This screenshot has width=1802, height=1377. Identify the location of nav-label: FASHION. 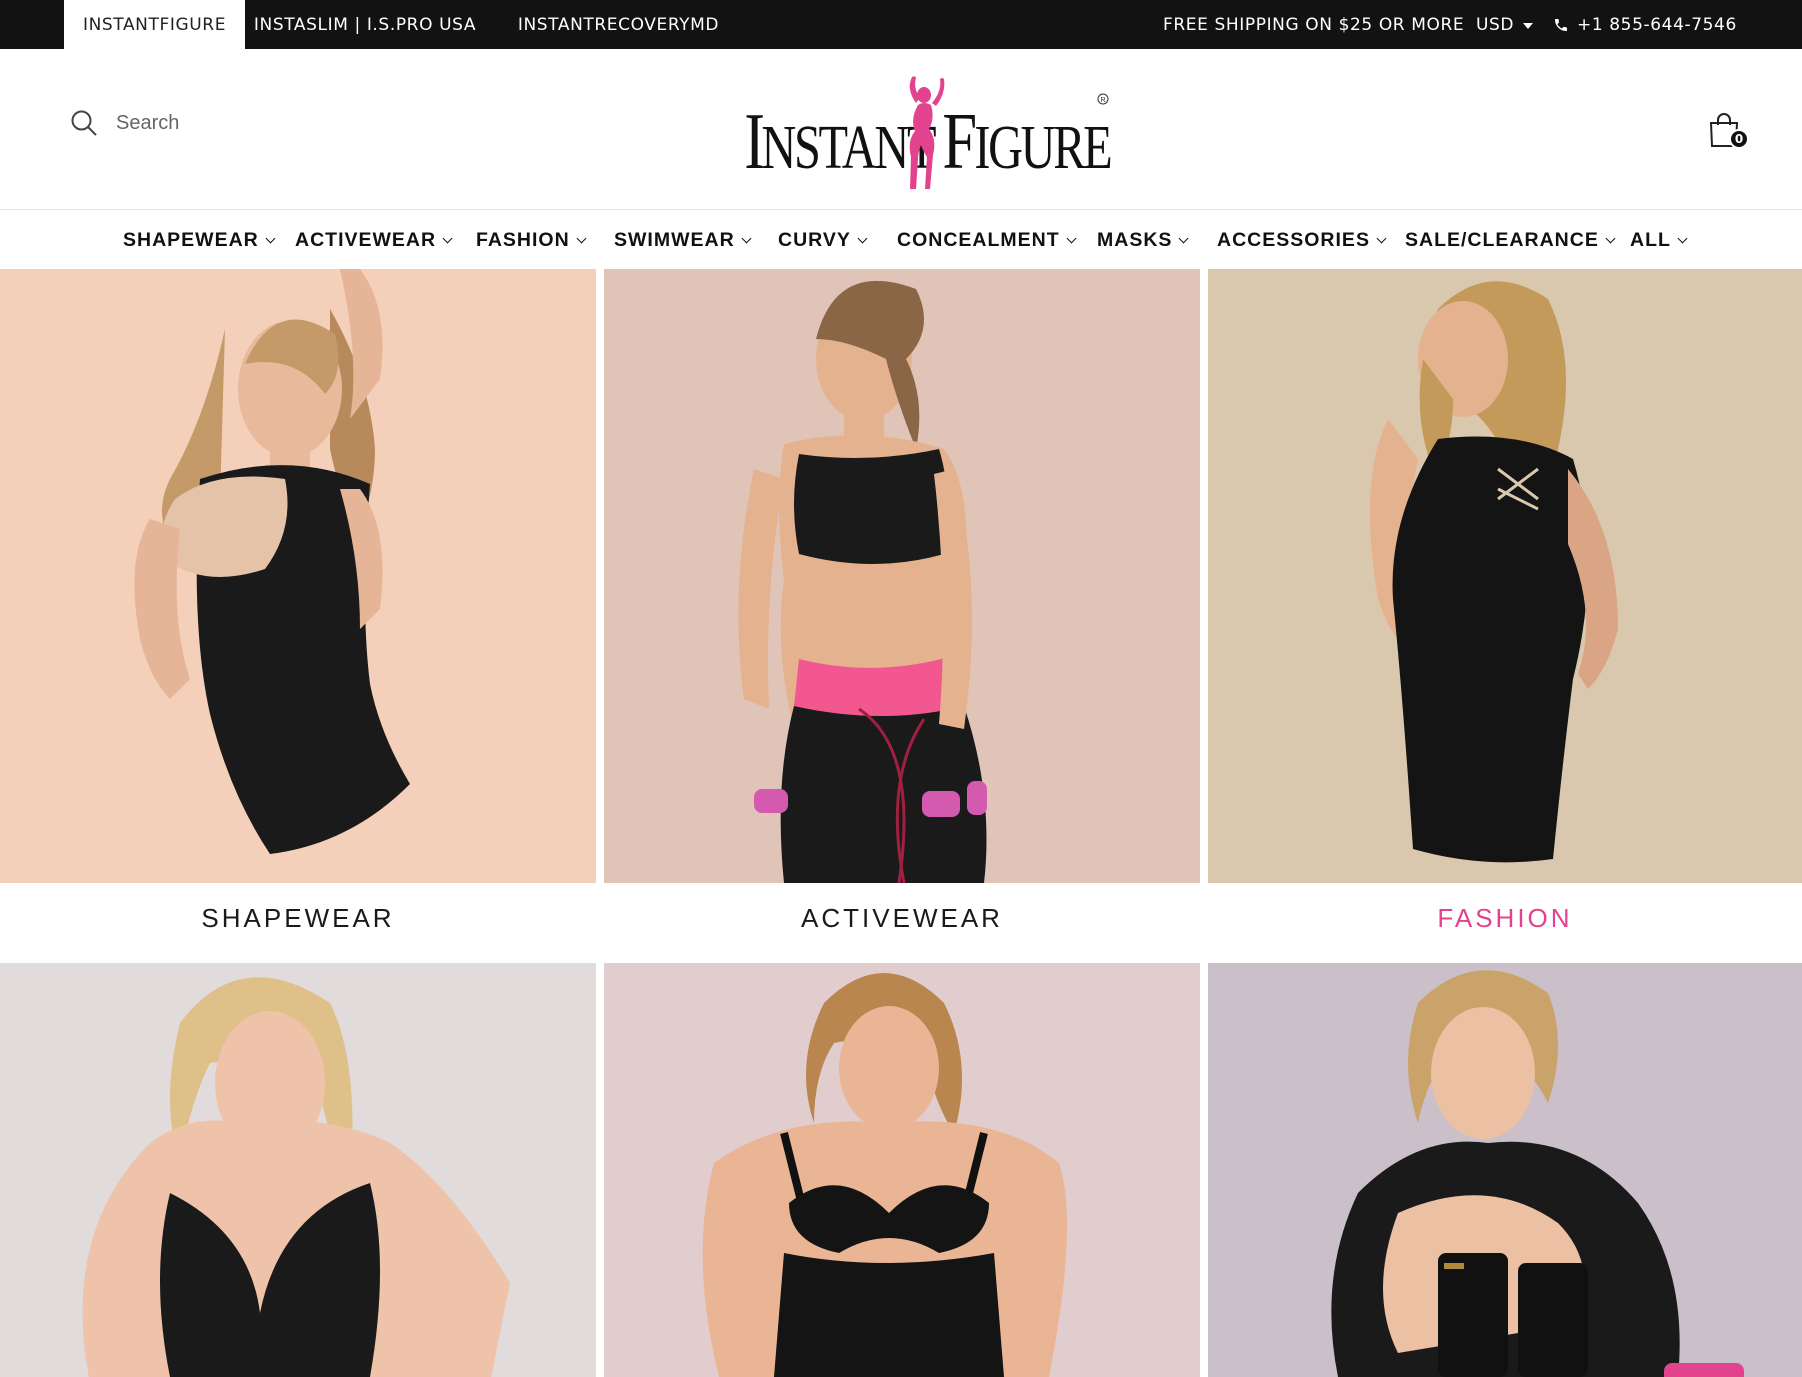
(523, 239).